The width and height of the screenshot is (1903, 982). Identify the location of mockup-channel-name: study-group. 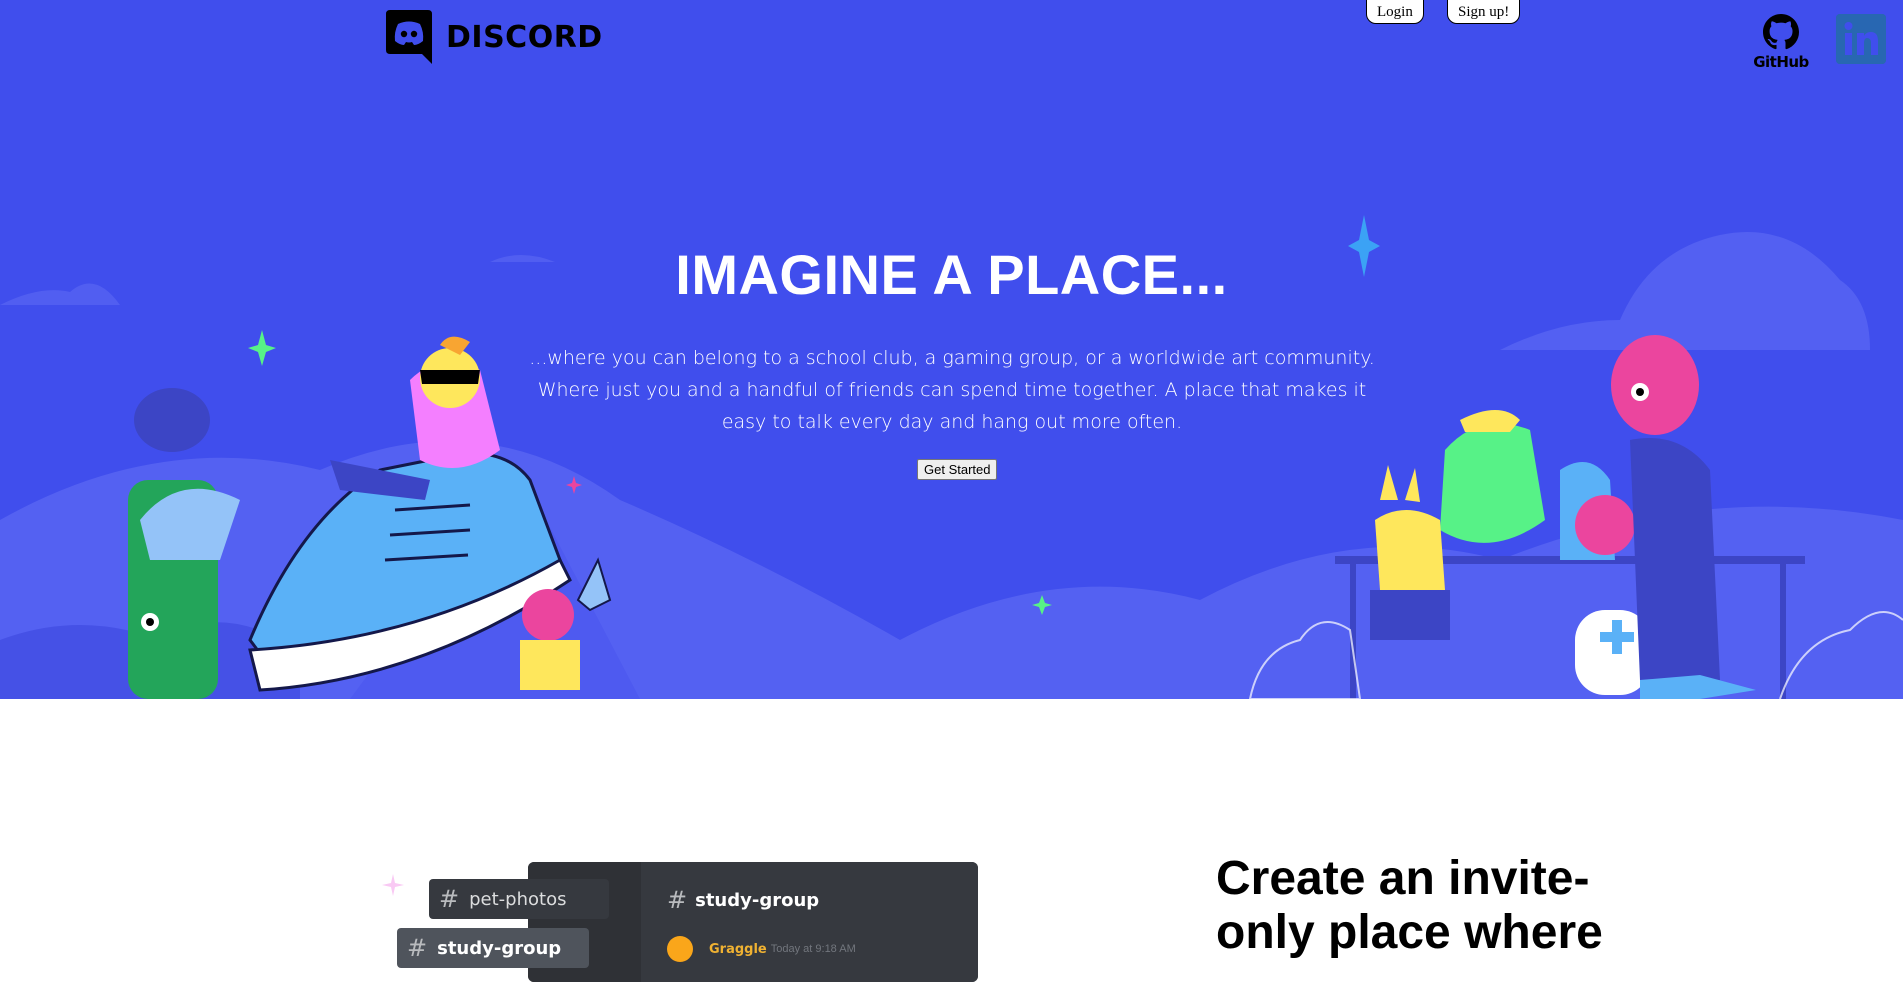
(757, 900).